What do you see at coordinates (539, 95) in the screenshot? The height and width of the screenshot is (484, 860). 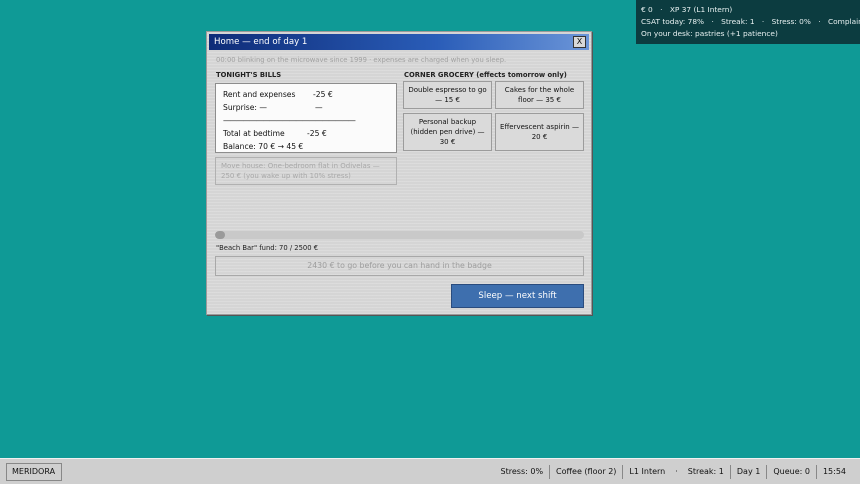 I see `grocery-item-cakes: Cakes for the whole floor — 35 €` at bounding box center [539, 95].